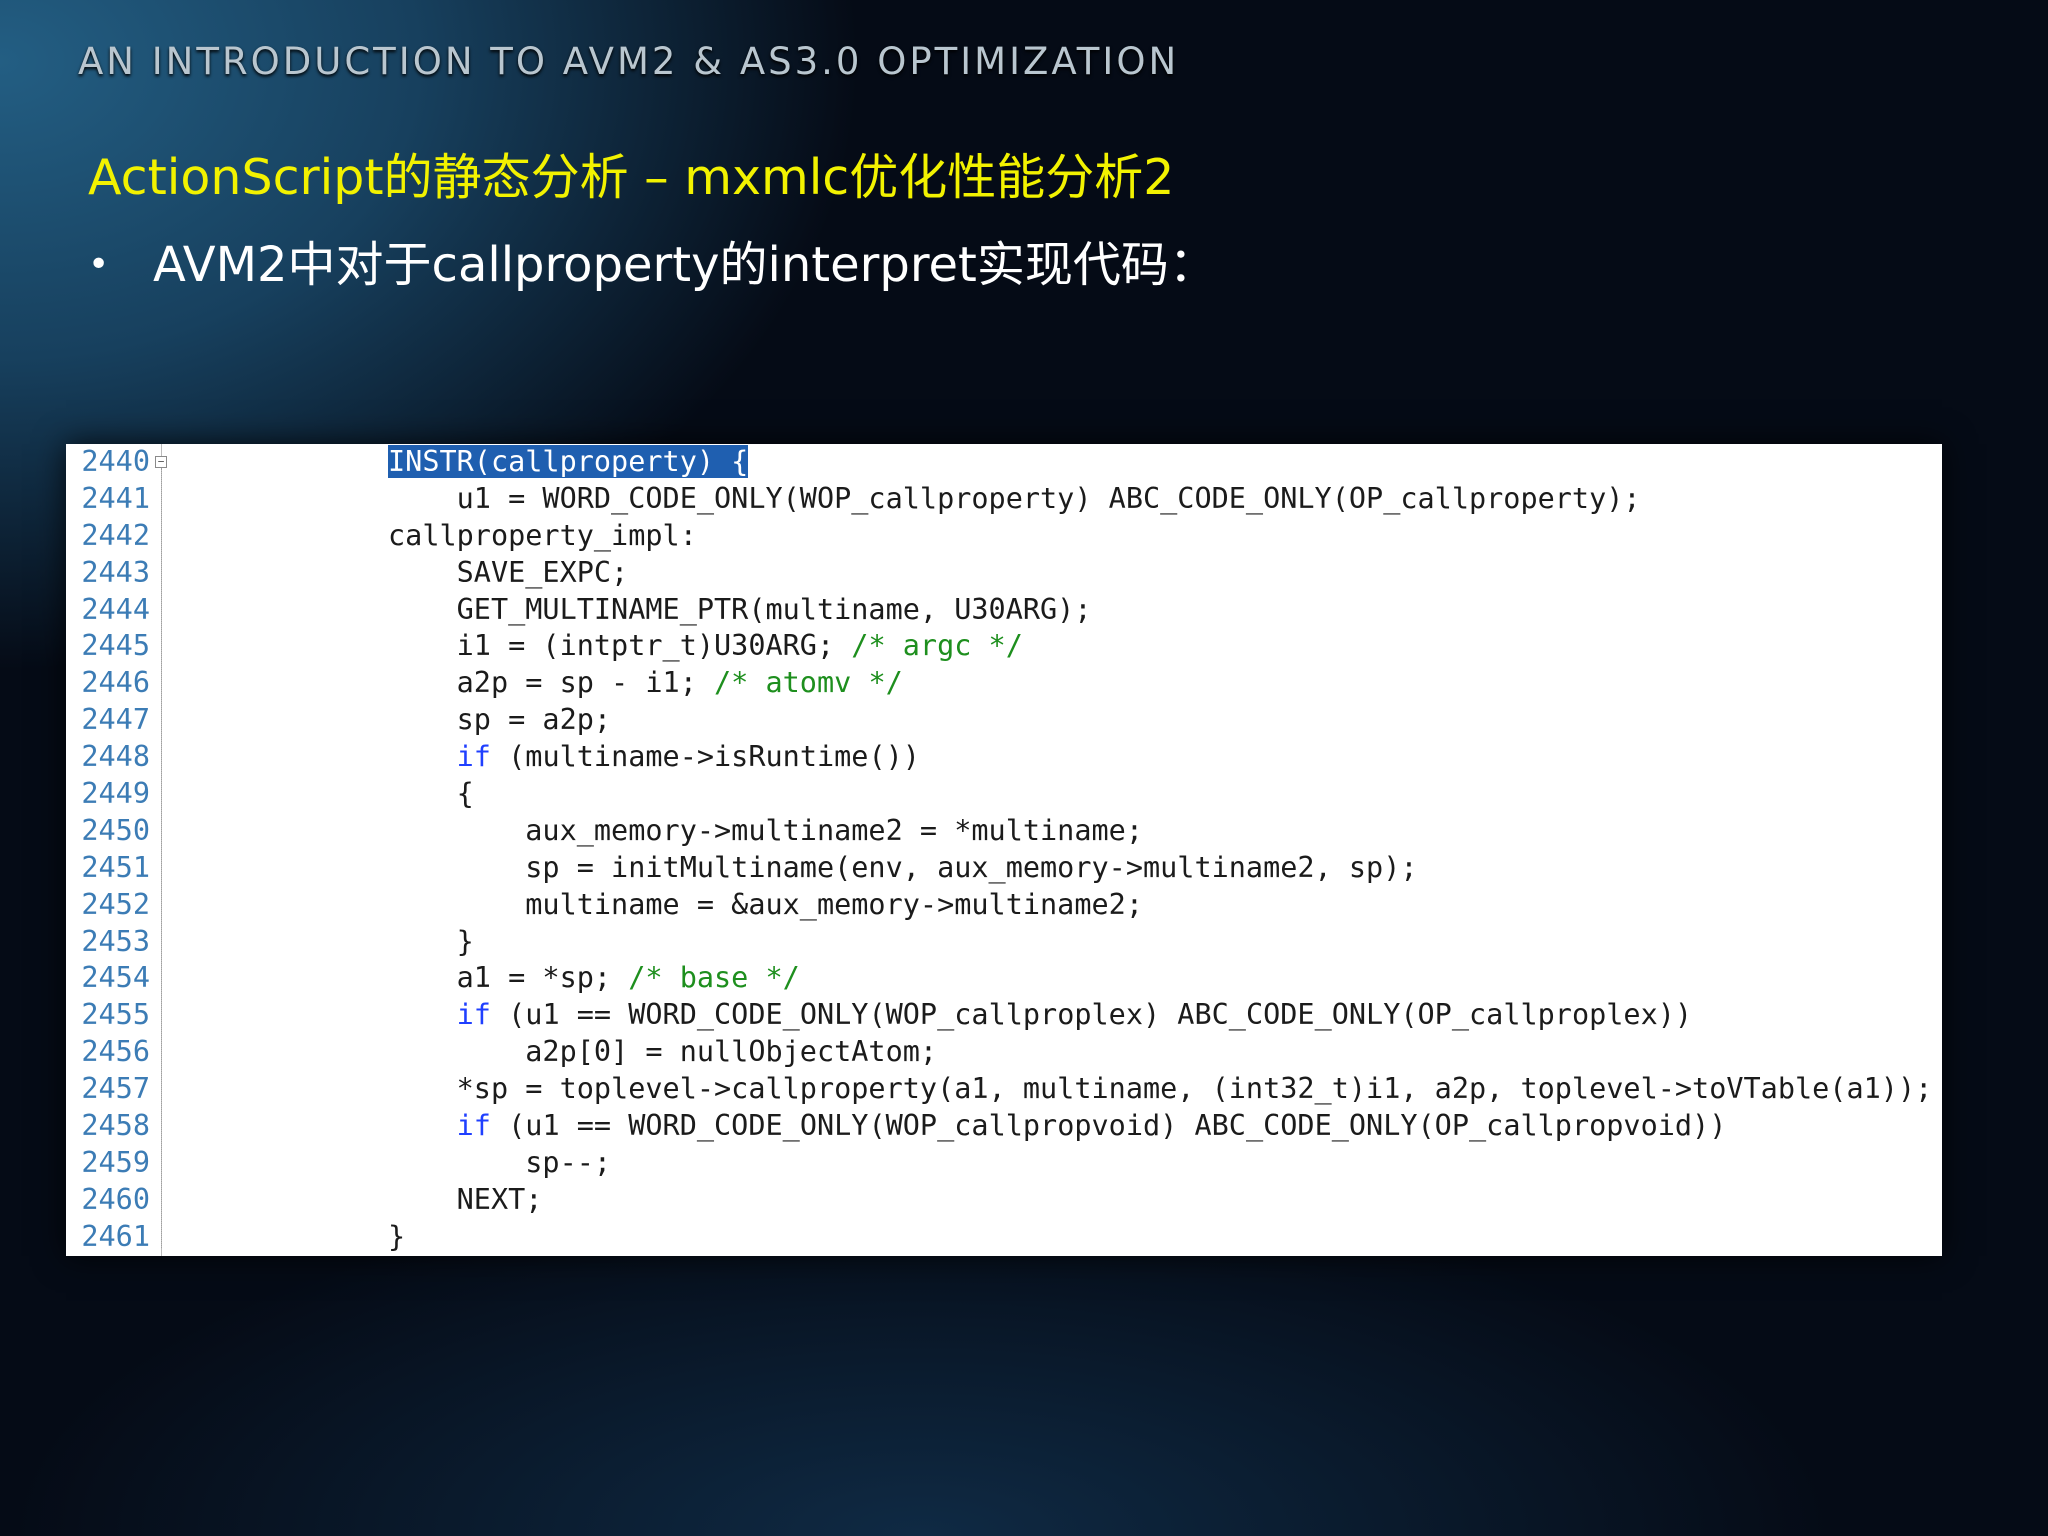 Image resolution: width=2048 pixels, height=1536 pixels. I want to click on line-code: i1 = (intptr_t)U30ARG; /* argc */, so click(705, 646).